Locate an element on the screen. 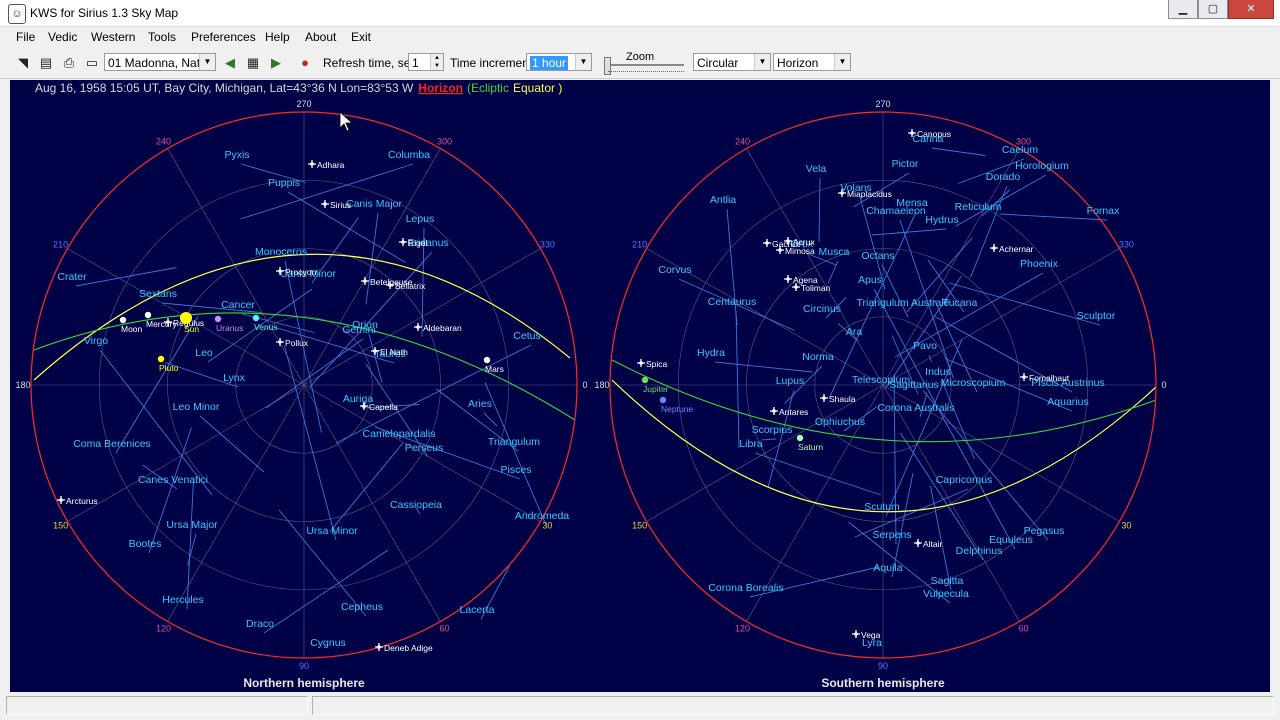  star-label-spica: Spica is located at coordinates (657, 364).